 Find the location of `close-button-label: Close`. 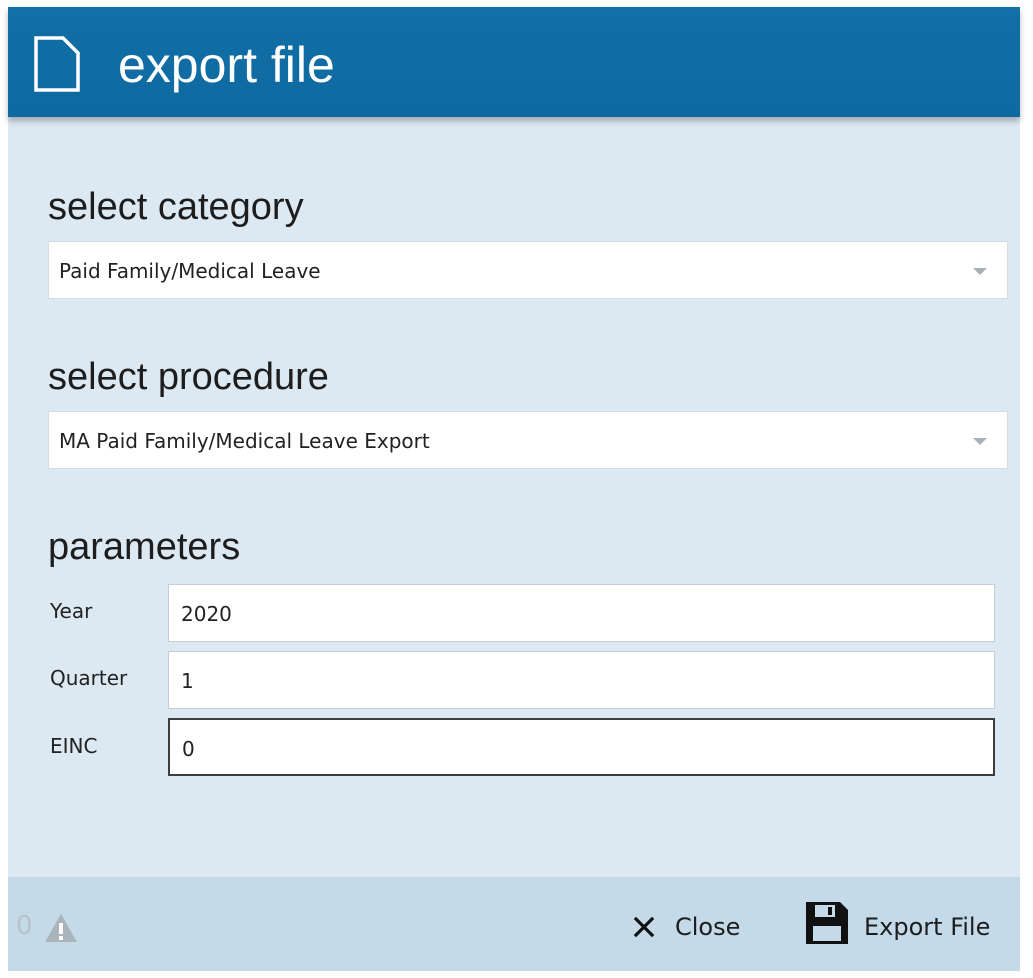

close-button-label: Close is located at coordinates (708, 927).